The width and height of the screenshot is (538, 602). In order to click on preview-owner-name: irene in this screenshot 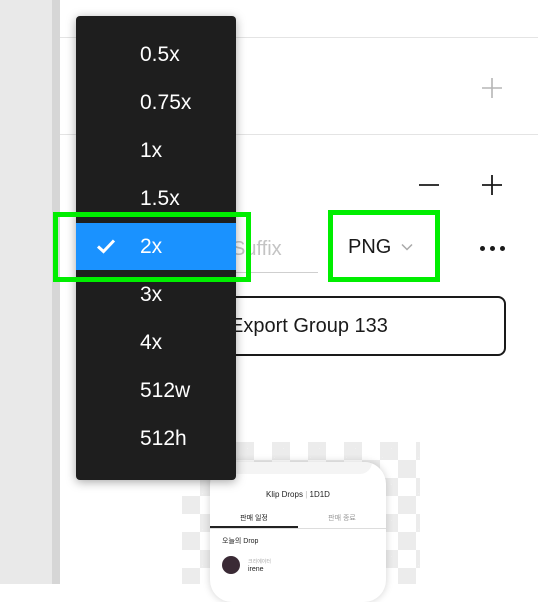, I will do `click(256, 569)`.